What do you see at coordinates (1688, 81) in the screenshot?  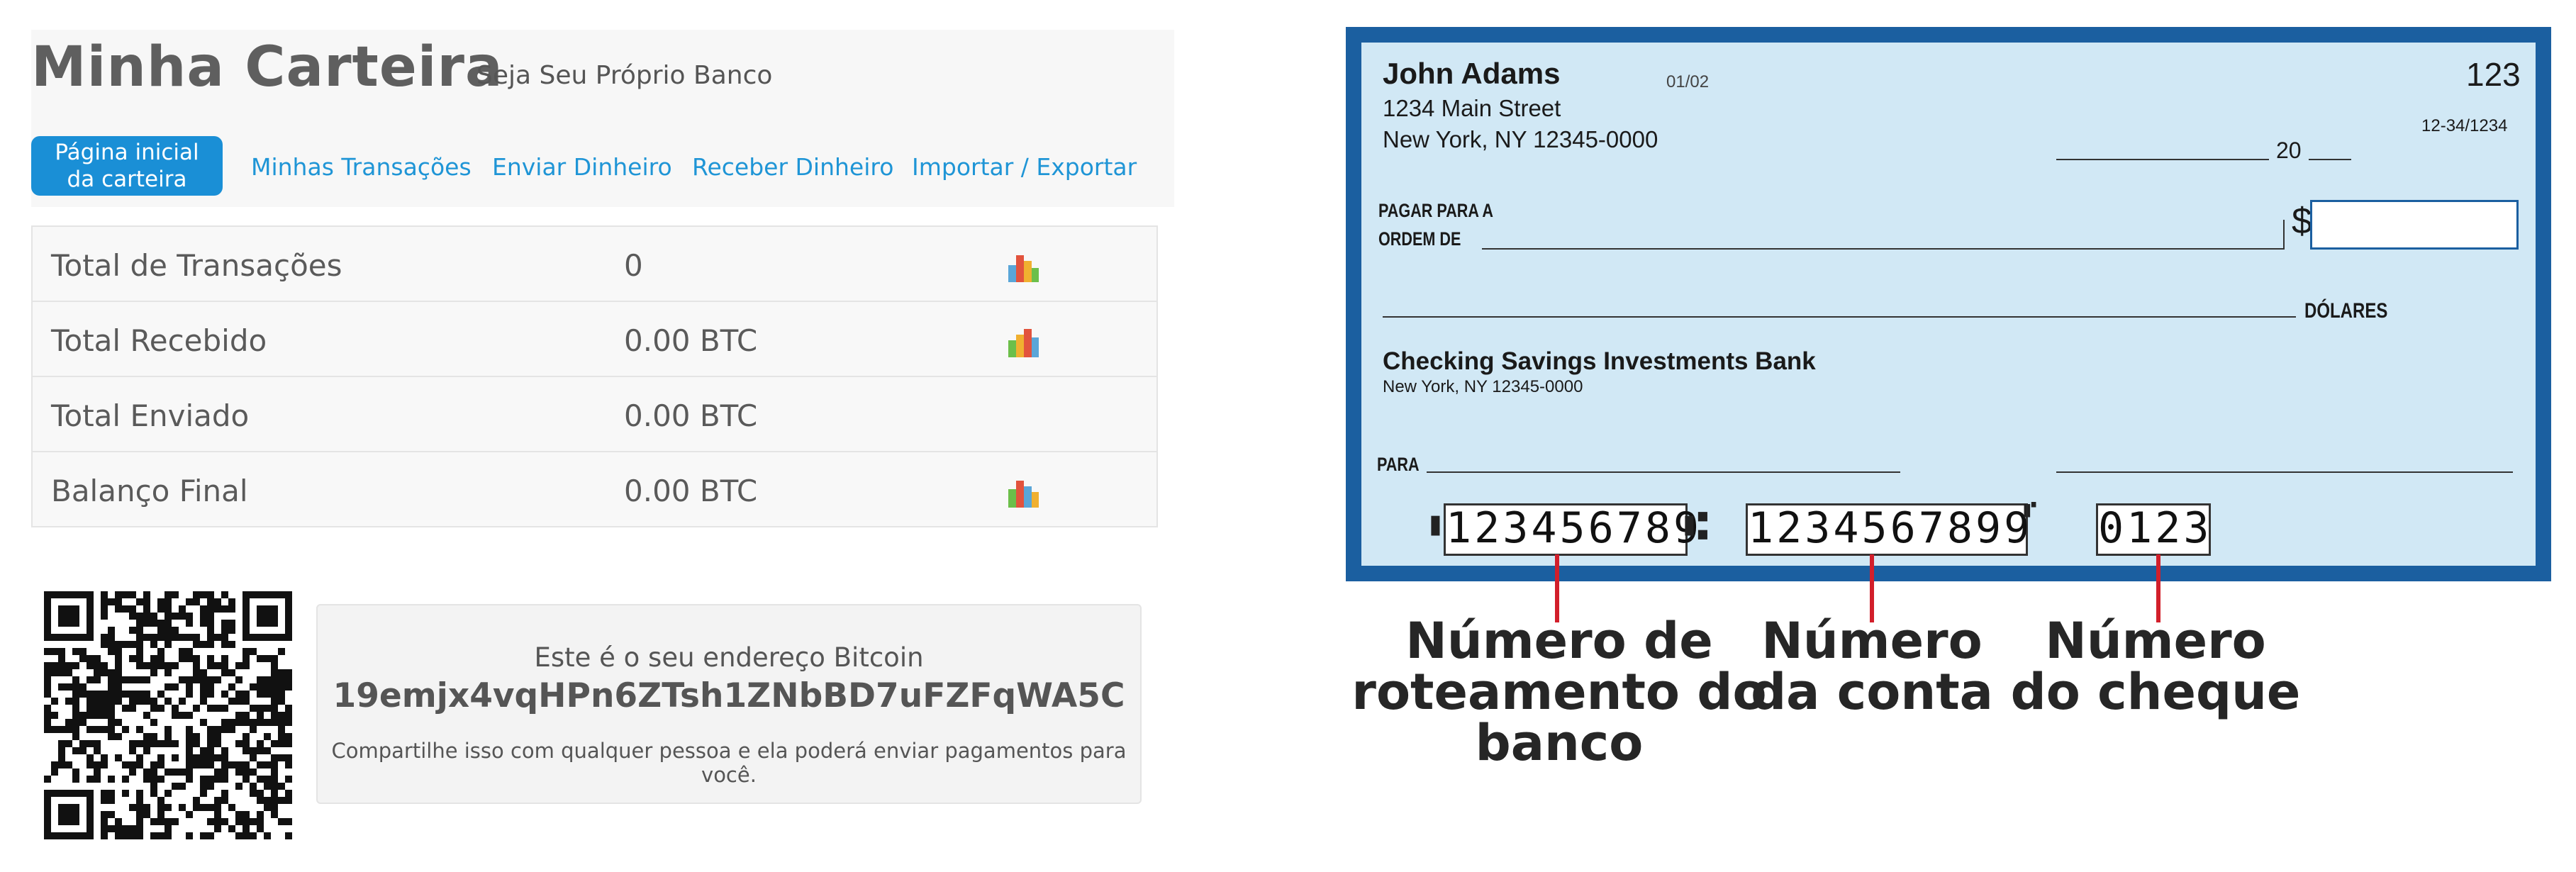 I see `date-code: 01/02` at bounding box center [1688, 81].